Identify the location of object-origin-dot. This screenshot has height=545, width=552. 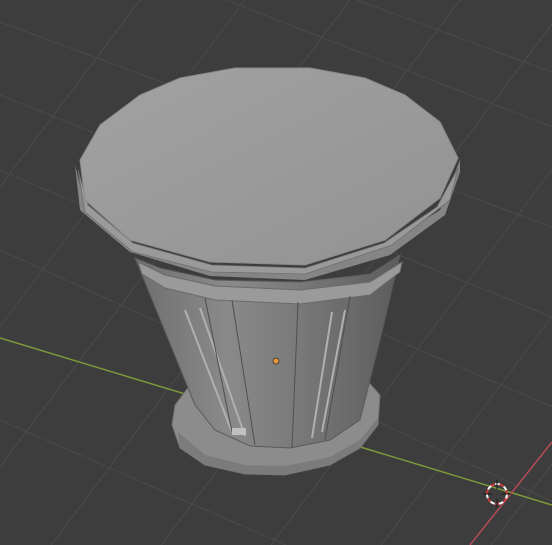
(276, 361).